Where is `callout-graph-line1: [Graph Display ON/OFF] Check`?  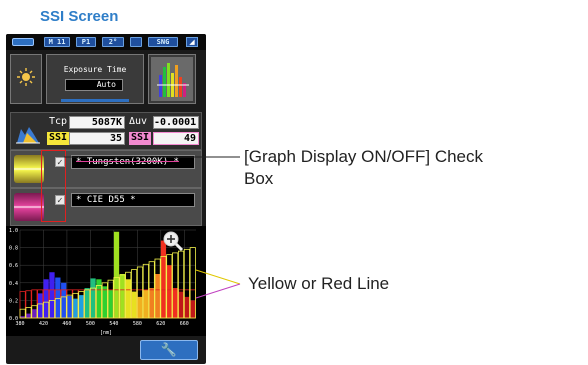
callout-graph-line1: [Graph Display ON/OFF] Check is located at coordinates (364, 156).